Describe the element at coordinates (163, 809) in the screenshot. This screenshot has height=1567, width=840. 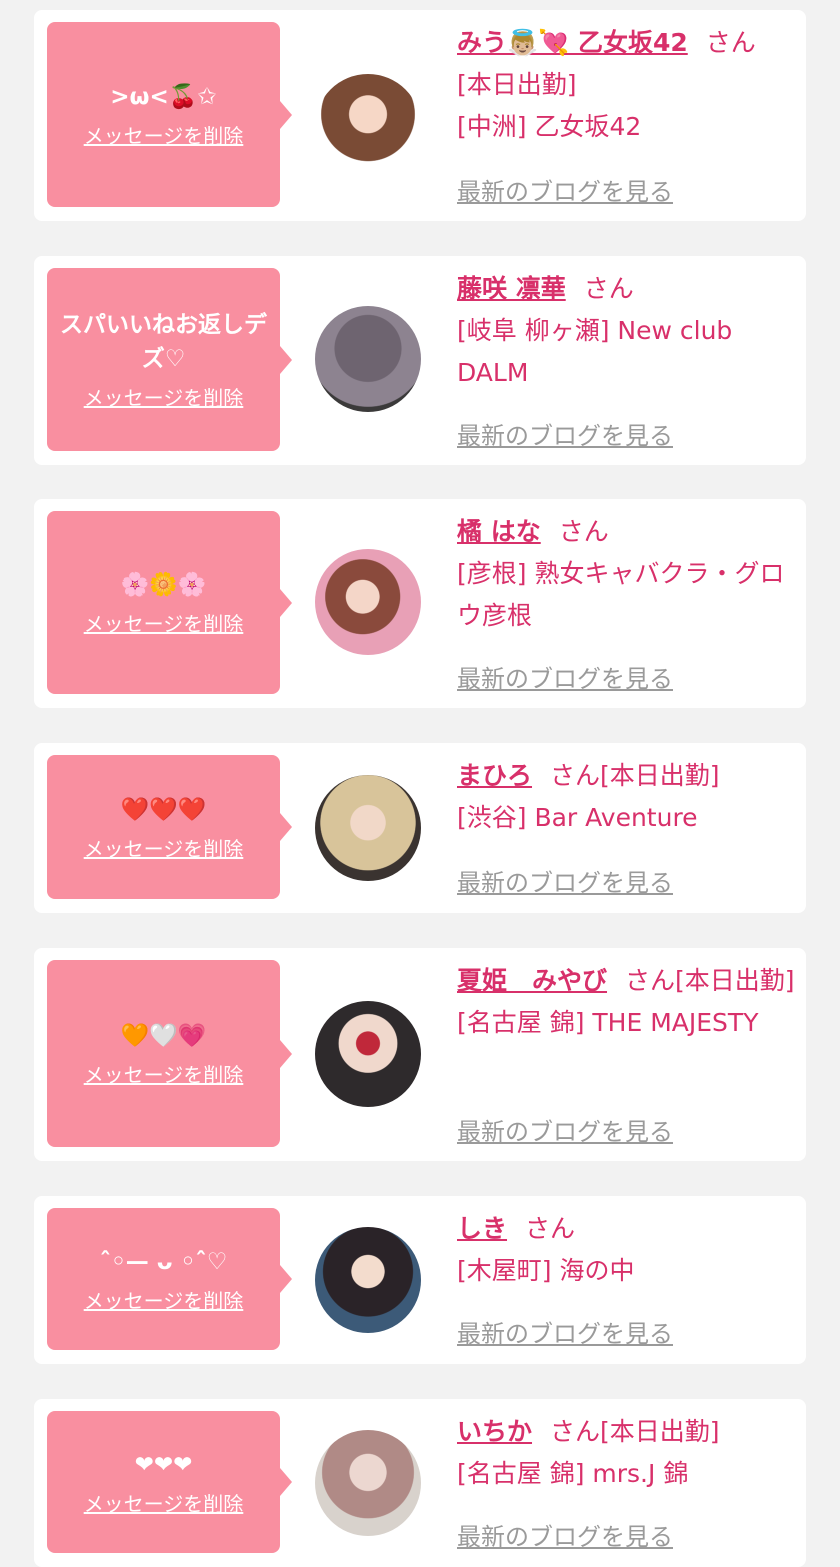
I see `message-text: ❤️❤️❤️` at that location.